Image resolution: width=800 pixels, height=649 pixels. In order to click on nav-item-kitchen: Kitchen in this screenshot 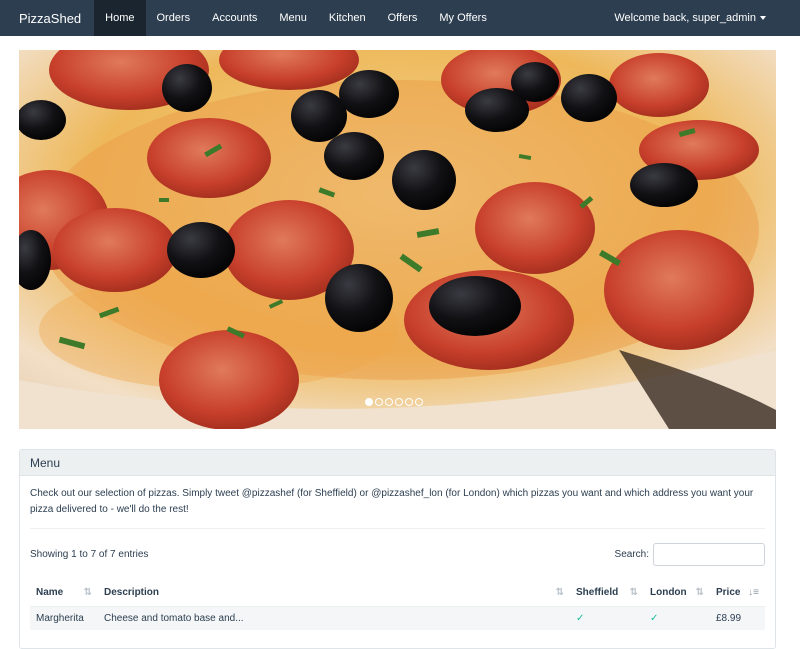, I will do `click(347, 18)`.